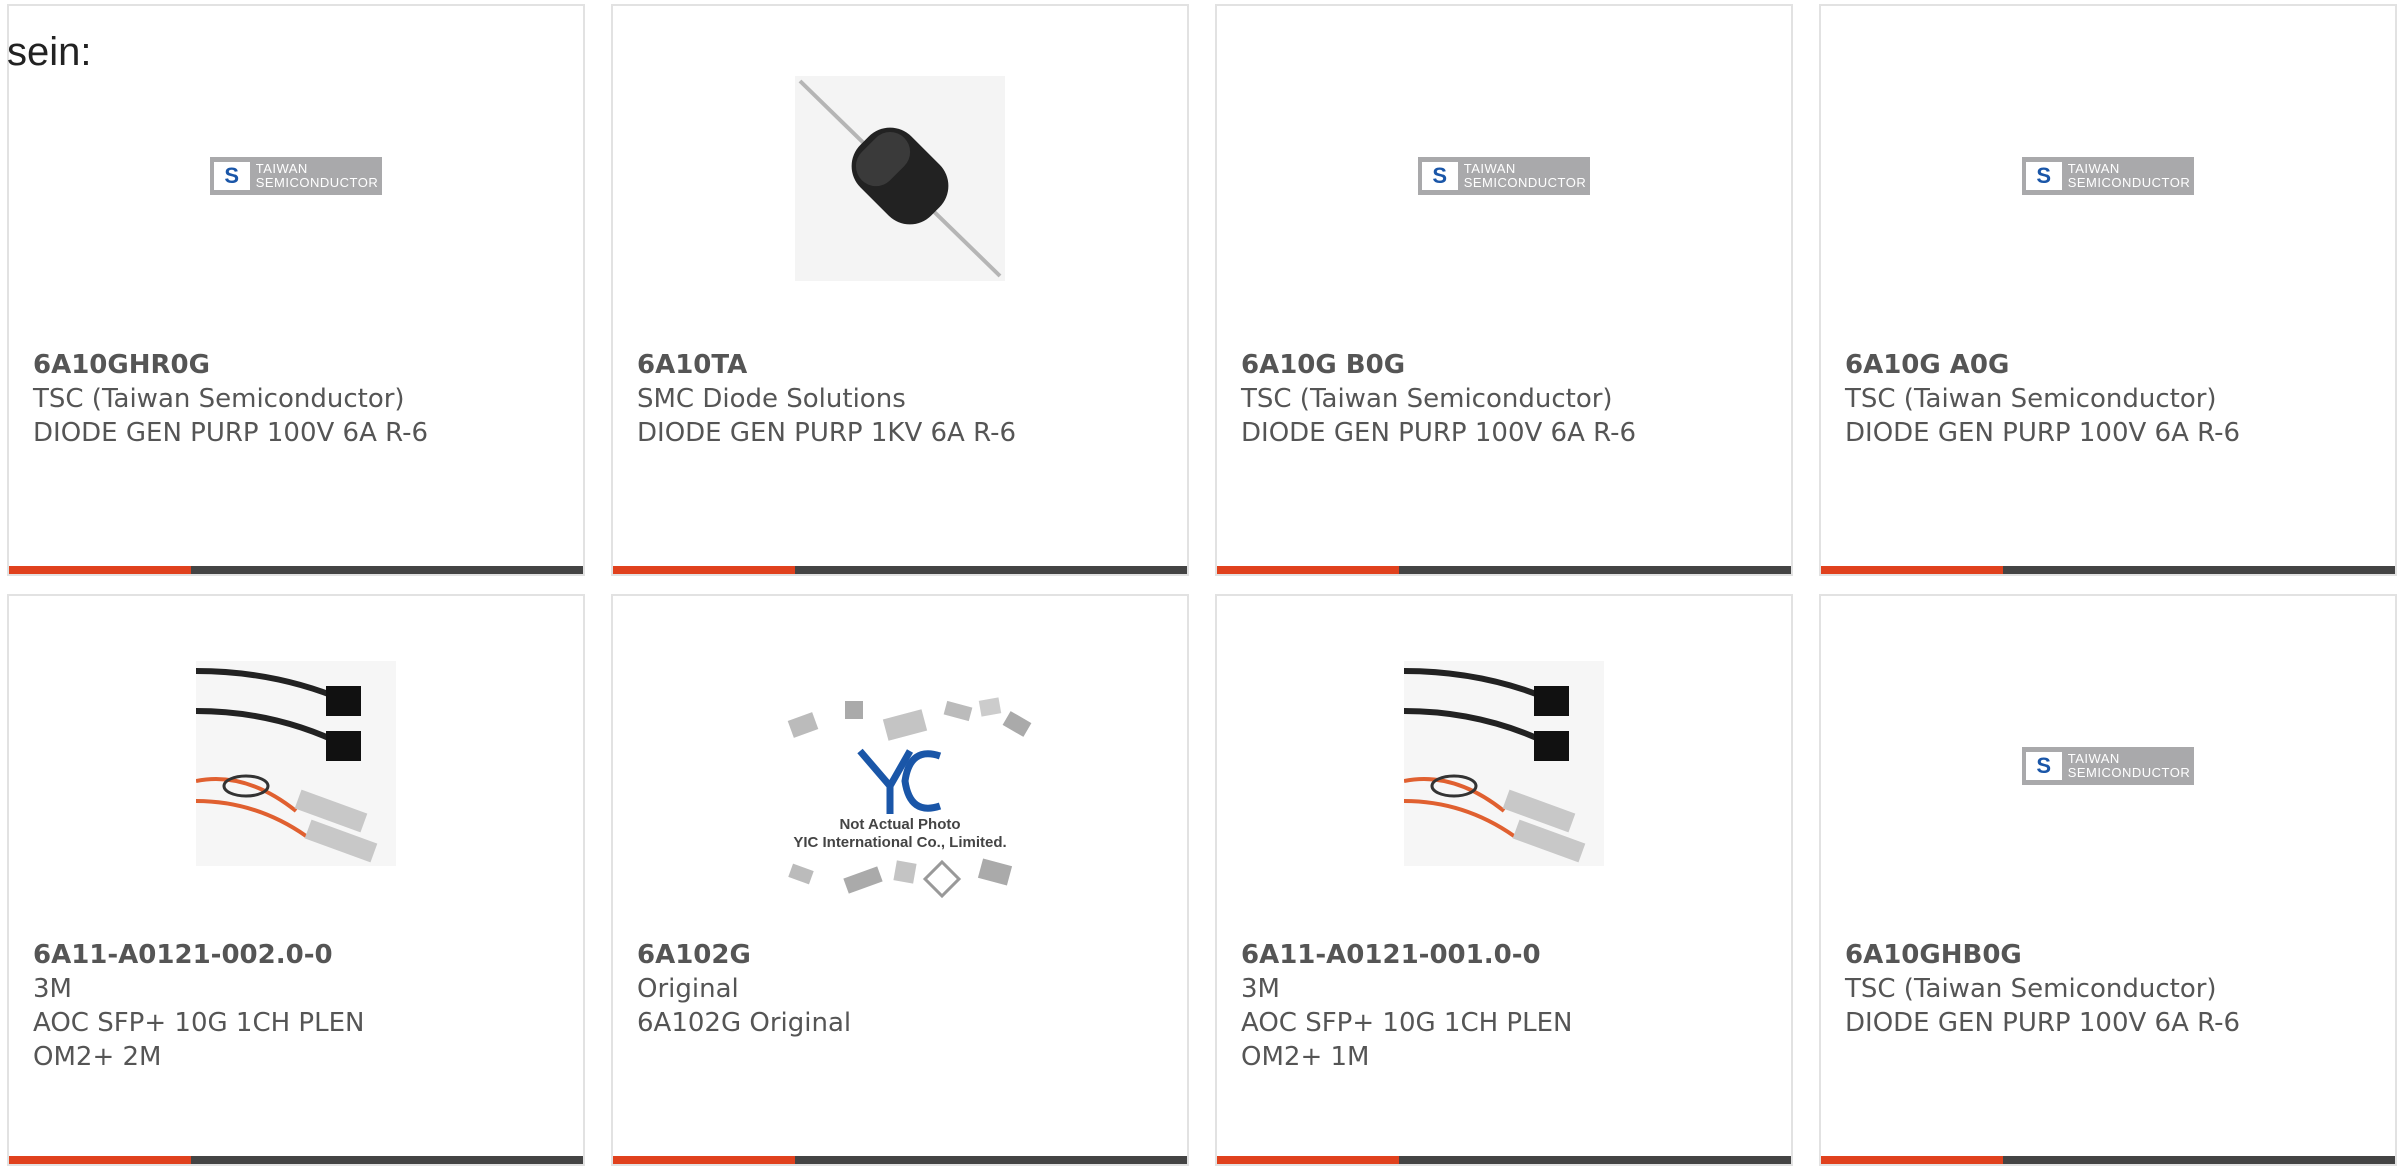 This screenshot has width=2400, height=1166. I want to click on part-number: 6A10G A0G, so click(2110, 365).